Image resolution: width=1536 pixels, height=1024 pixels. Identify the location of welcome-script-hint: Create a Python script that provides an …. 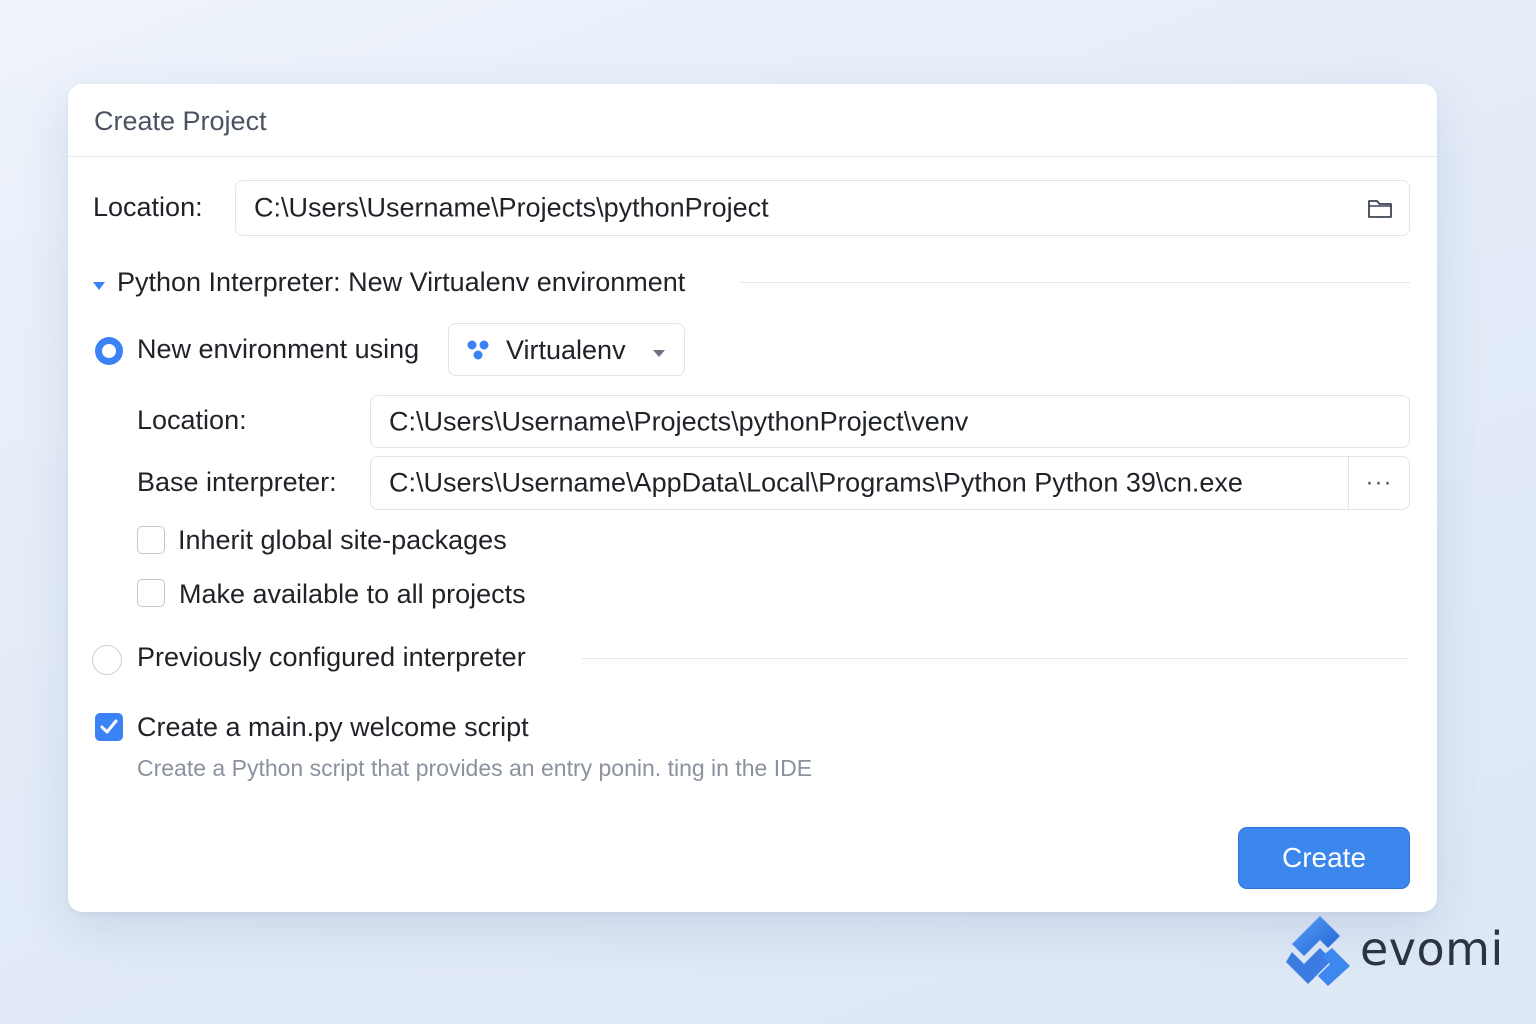
(475, 768).